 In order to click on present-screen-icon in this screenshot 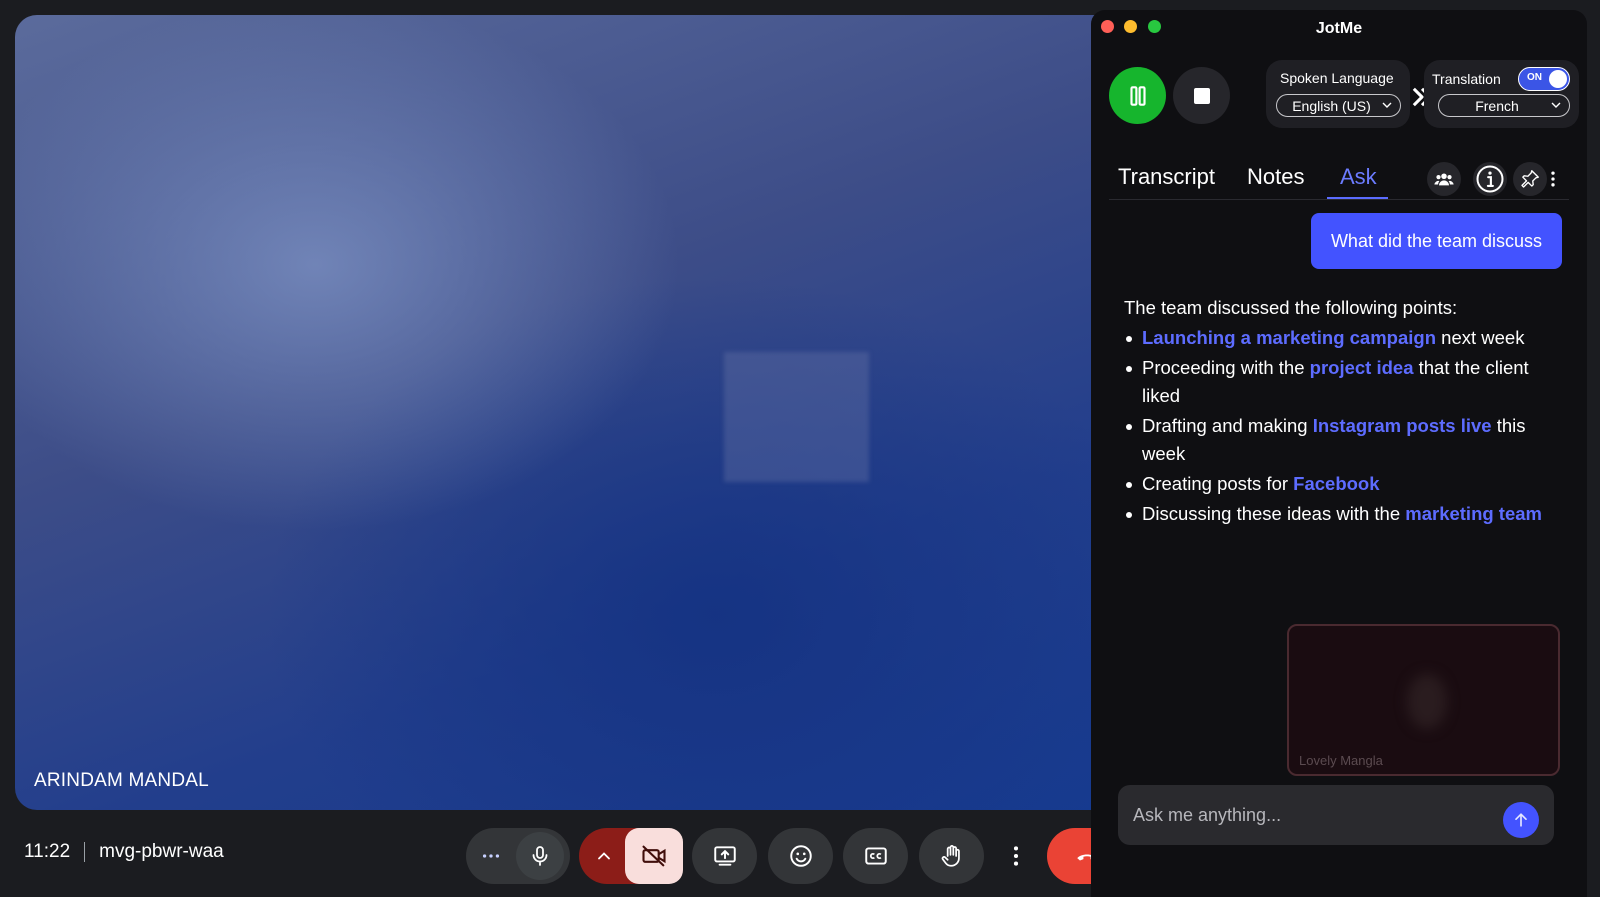, I will do `click(724, 856)`.